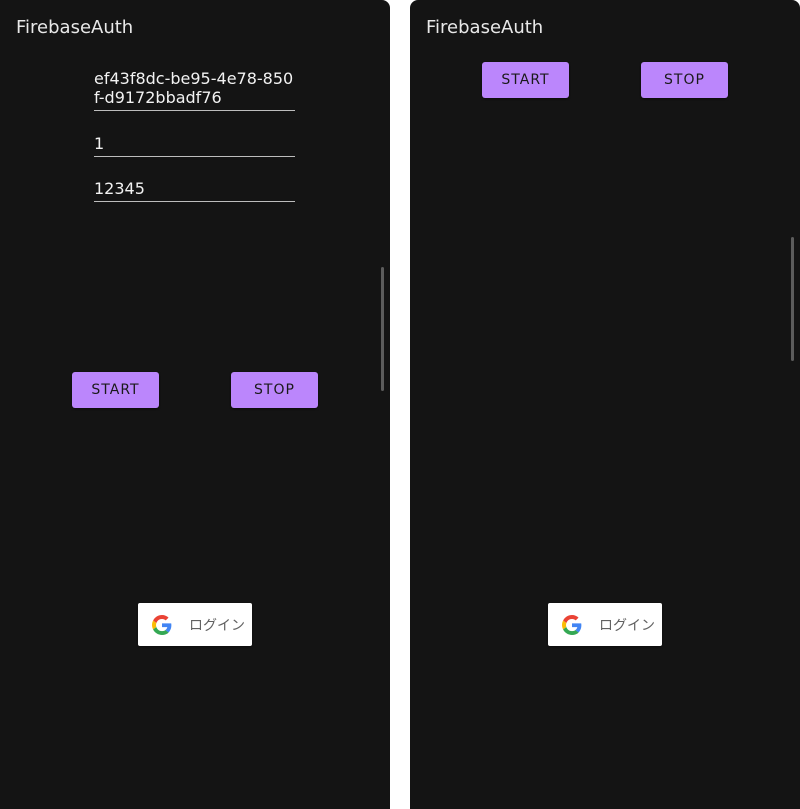 This screenshot has width=800, height=809. I want to click on number-text-field: 1, so click(194, 145).